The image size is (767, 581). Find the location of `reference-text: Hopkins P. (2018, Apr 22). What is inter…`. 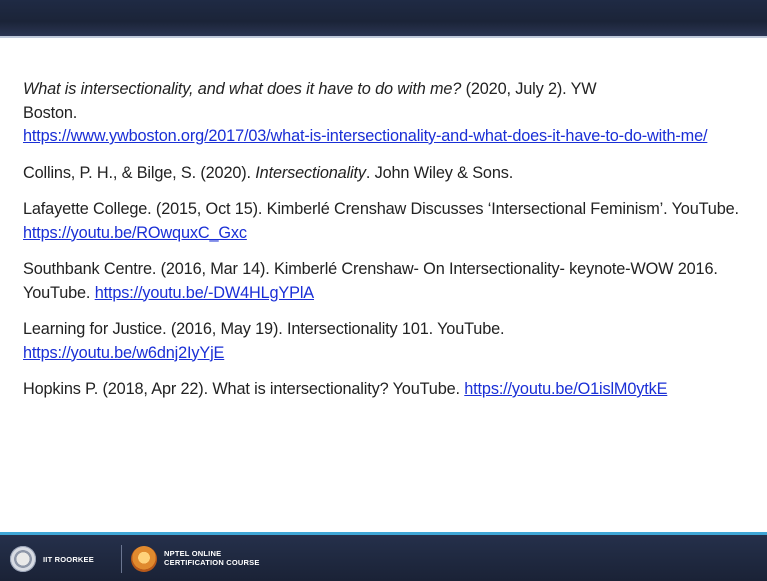

reference-text: Hopkins P. (2018, Apr 22). What is inter… is located at coordinates (244, 389).